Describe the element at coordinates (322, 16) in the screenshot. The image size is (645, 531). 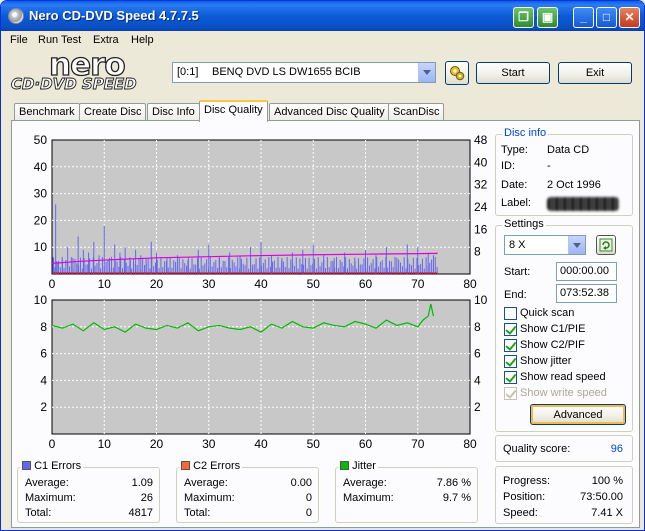
I see `title-bar: Nero CD-DVD Speed 4.7.7.5 ❐ ▣ _ □ ✕` at that location.